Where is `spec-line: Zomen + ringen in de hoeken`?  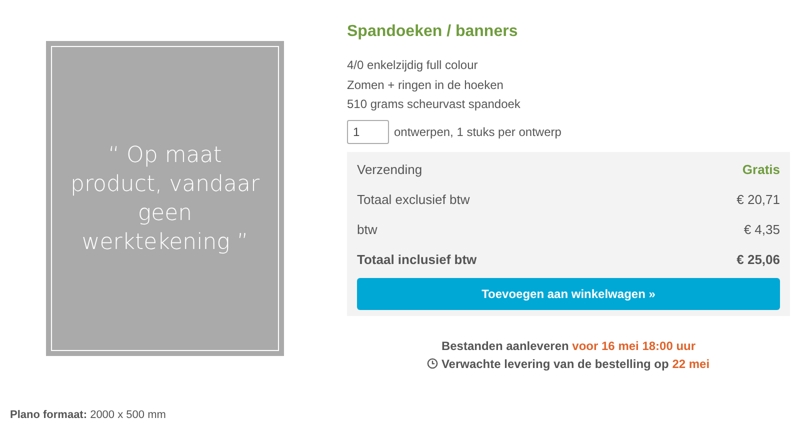
spec-line: Zomen + ringen in de hoeken is located at coordinates (425, 85).